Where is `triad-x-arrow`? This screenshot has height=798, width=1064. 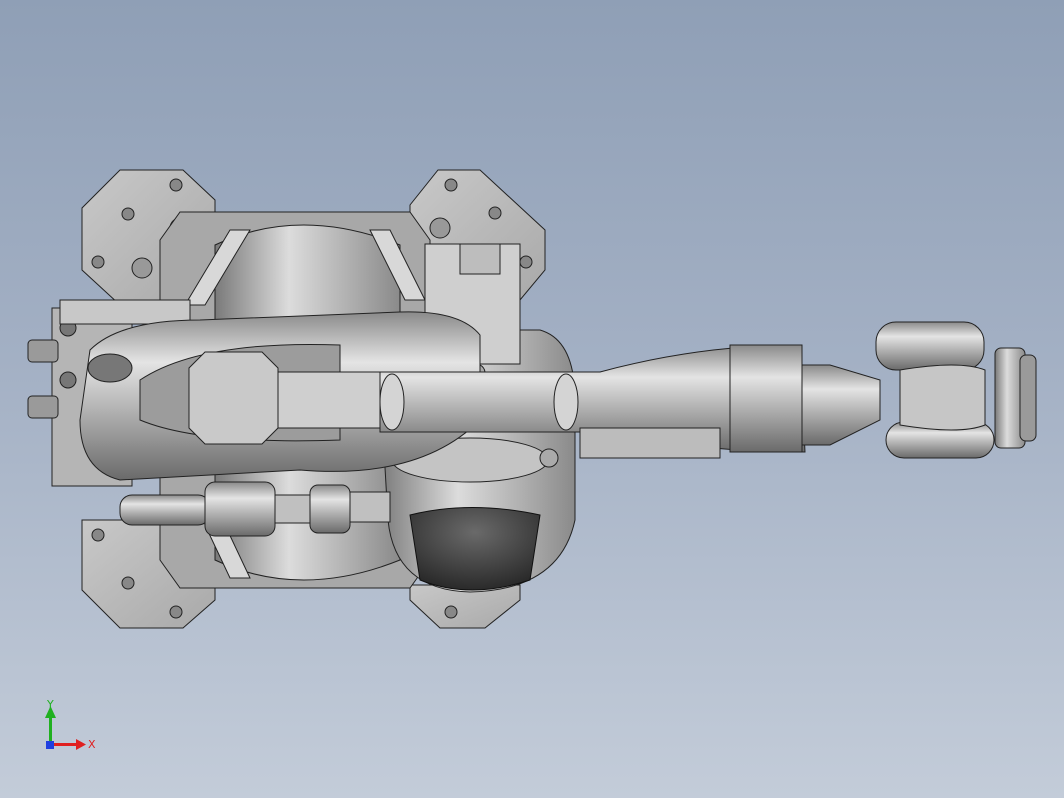
triad-x-arrow is located at coordinates (81, 744).